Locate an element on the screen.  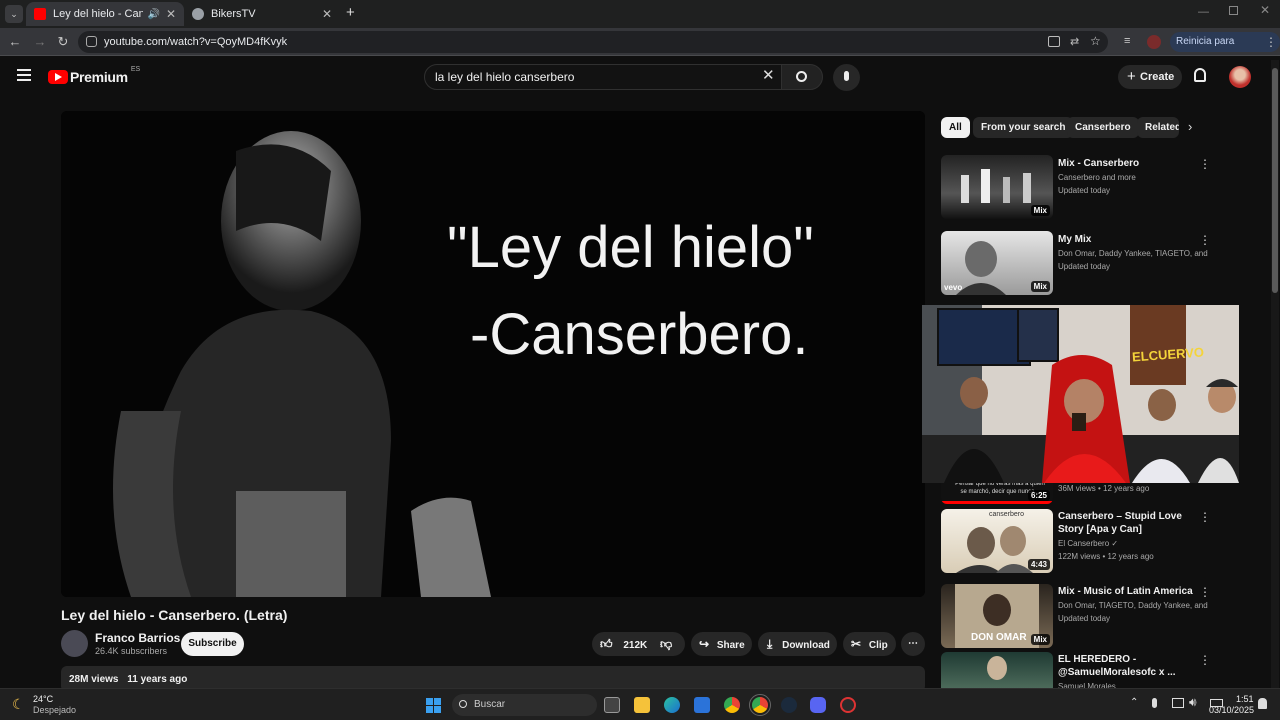
like-button: 👍︎ 212K 👎︎ is located at coordinates (638, 644).